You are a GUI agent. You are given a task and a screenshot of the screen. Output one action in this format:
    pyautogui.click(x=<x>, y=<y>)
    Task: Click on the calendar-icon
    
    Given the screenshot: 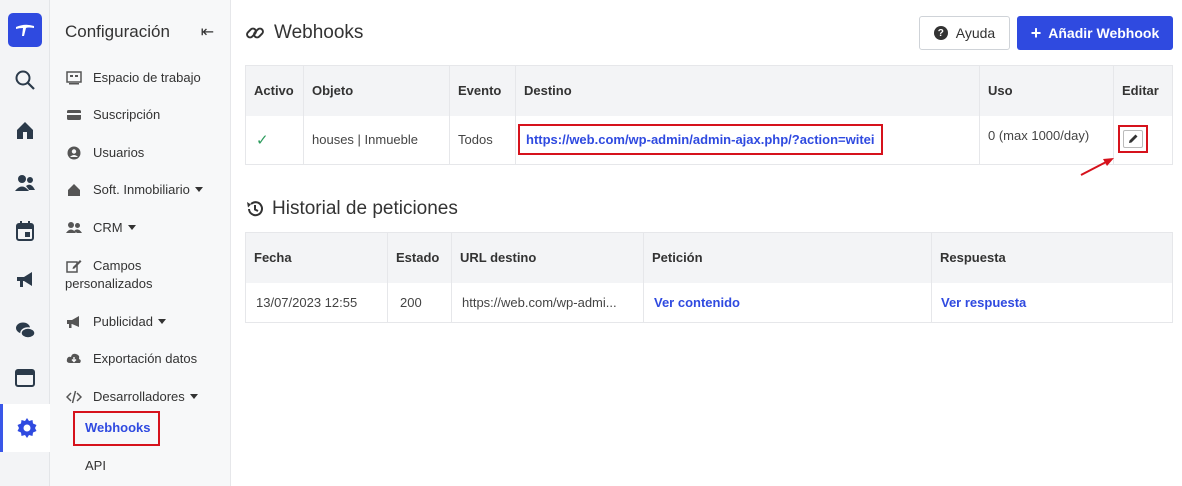 What is the action you would take?
    pyautogui.click(x=25, y=231)
    